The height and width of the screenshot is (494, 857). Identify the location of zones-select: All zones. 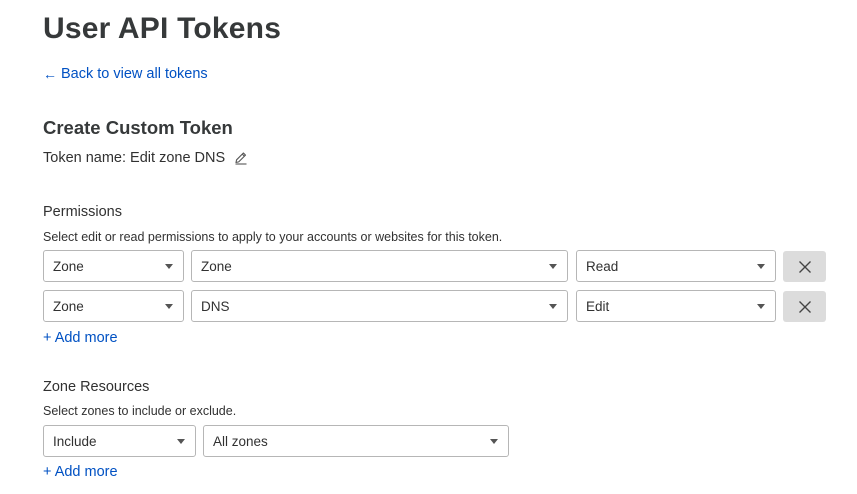
(356, 441).